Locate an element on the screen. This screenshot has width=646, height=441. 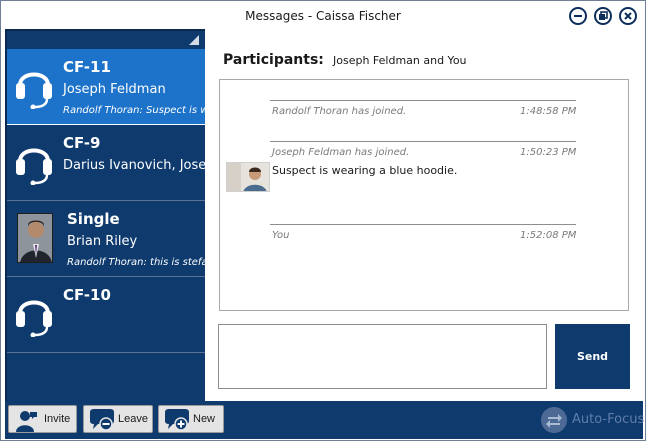
conversation-participants: Brian Riley is located at coordinates (102, 241).